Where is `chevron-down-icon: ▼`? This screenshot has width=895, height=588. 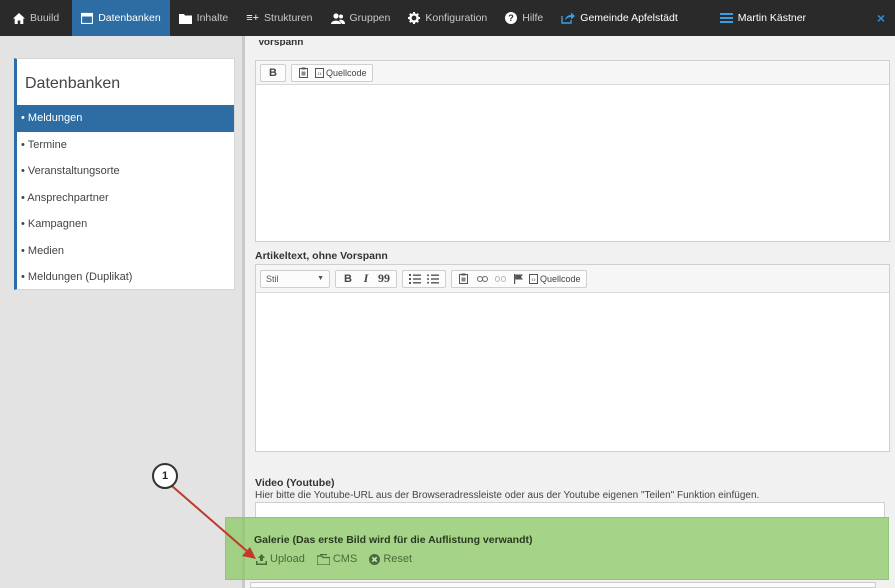
chevron-down-icon: ▼ is located at coordinates (320, 278).